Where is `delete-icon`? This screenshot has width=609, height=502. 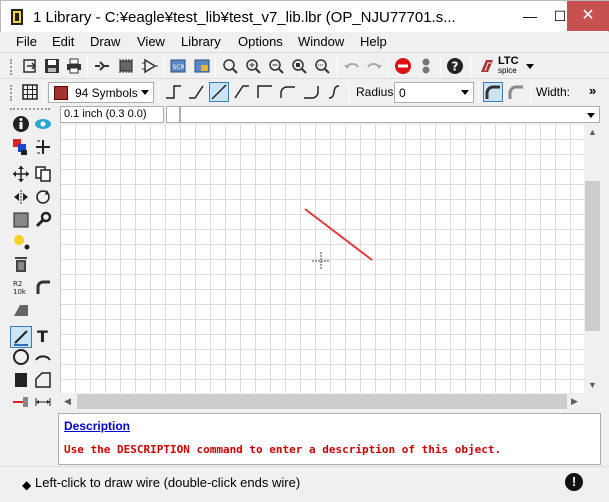 delete-icon is located at coordinates (21, 264).